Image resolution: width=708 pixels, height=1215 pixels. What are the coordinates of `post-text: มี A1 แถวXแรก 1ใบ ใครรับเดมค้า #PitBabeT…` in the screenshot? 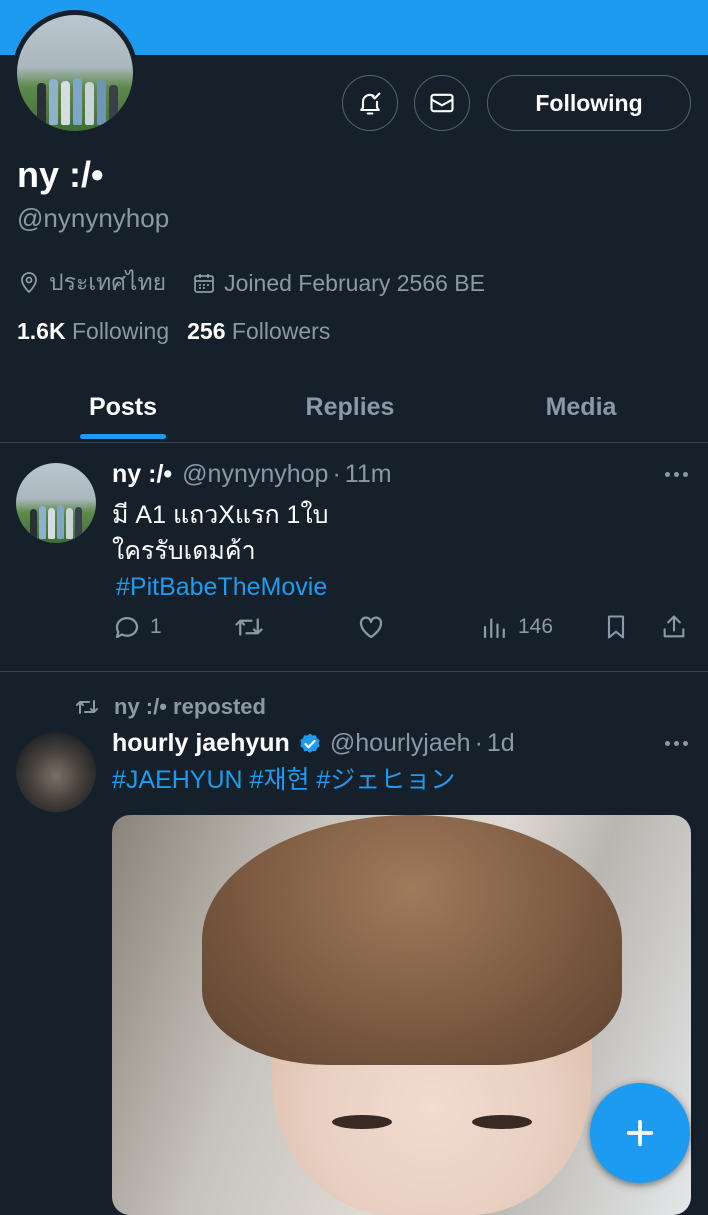 It's located at (220, 551).